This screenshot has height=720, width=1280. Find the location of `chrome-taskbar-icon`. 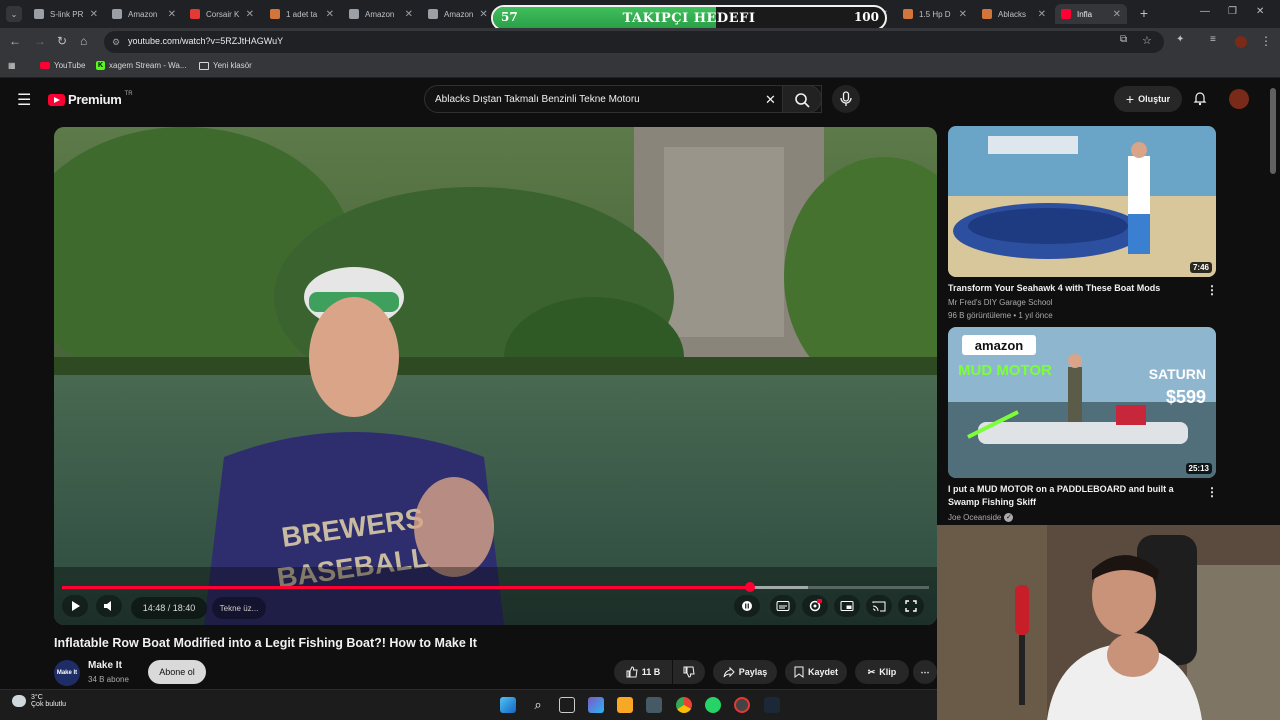

chrome-taskbar-icon is located at coordinates (684, 705).